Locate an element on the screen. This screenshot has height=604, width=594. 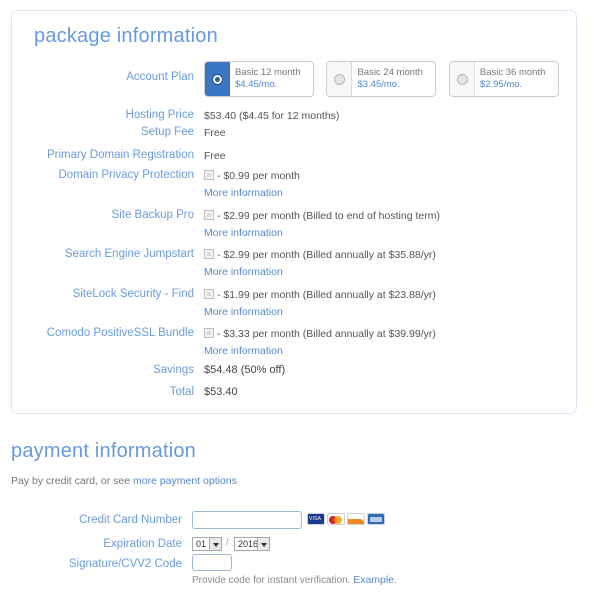
savings-value: $54.48 (50% off) is located at coordinates (245, 370).